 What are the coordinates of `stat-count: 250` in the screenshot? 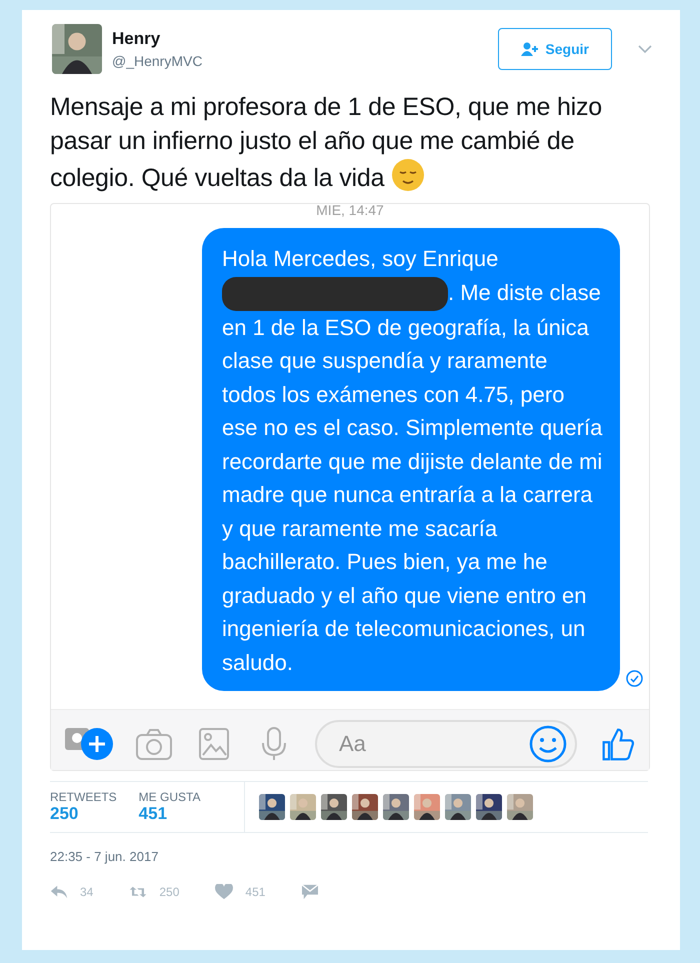 It's located at (83, 814).